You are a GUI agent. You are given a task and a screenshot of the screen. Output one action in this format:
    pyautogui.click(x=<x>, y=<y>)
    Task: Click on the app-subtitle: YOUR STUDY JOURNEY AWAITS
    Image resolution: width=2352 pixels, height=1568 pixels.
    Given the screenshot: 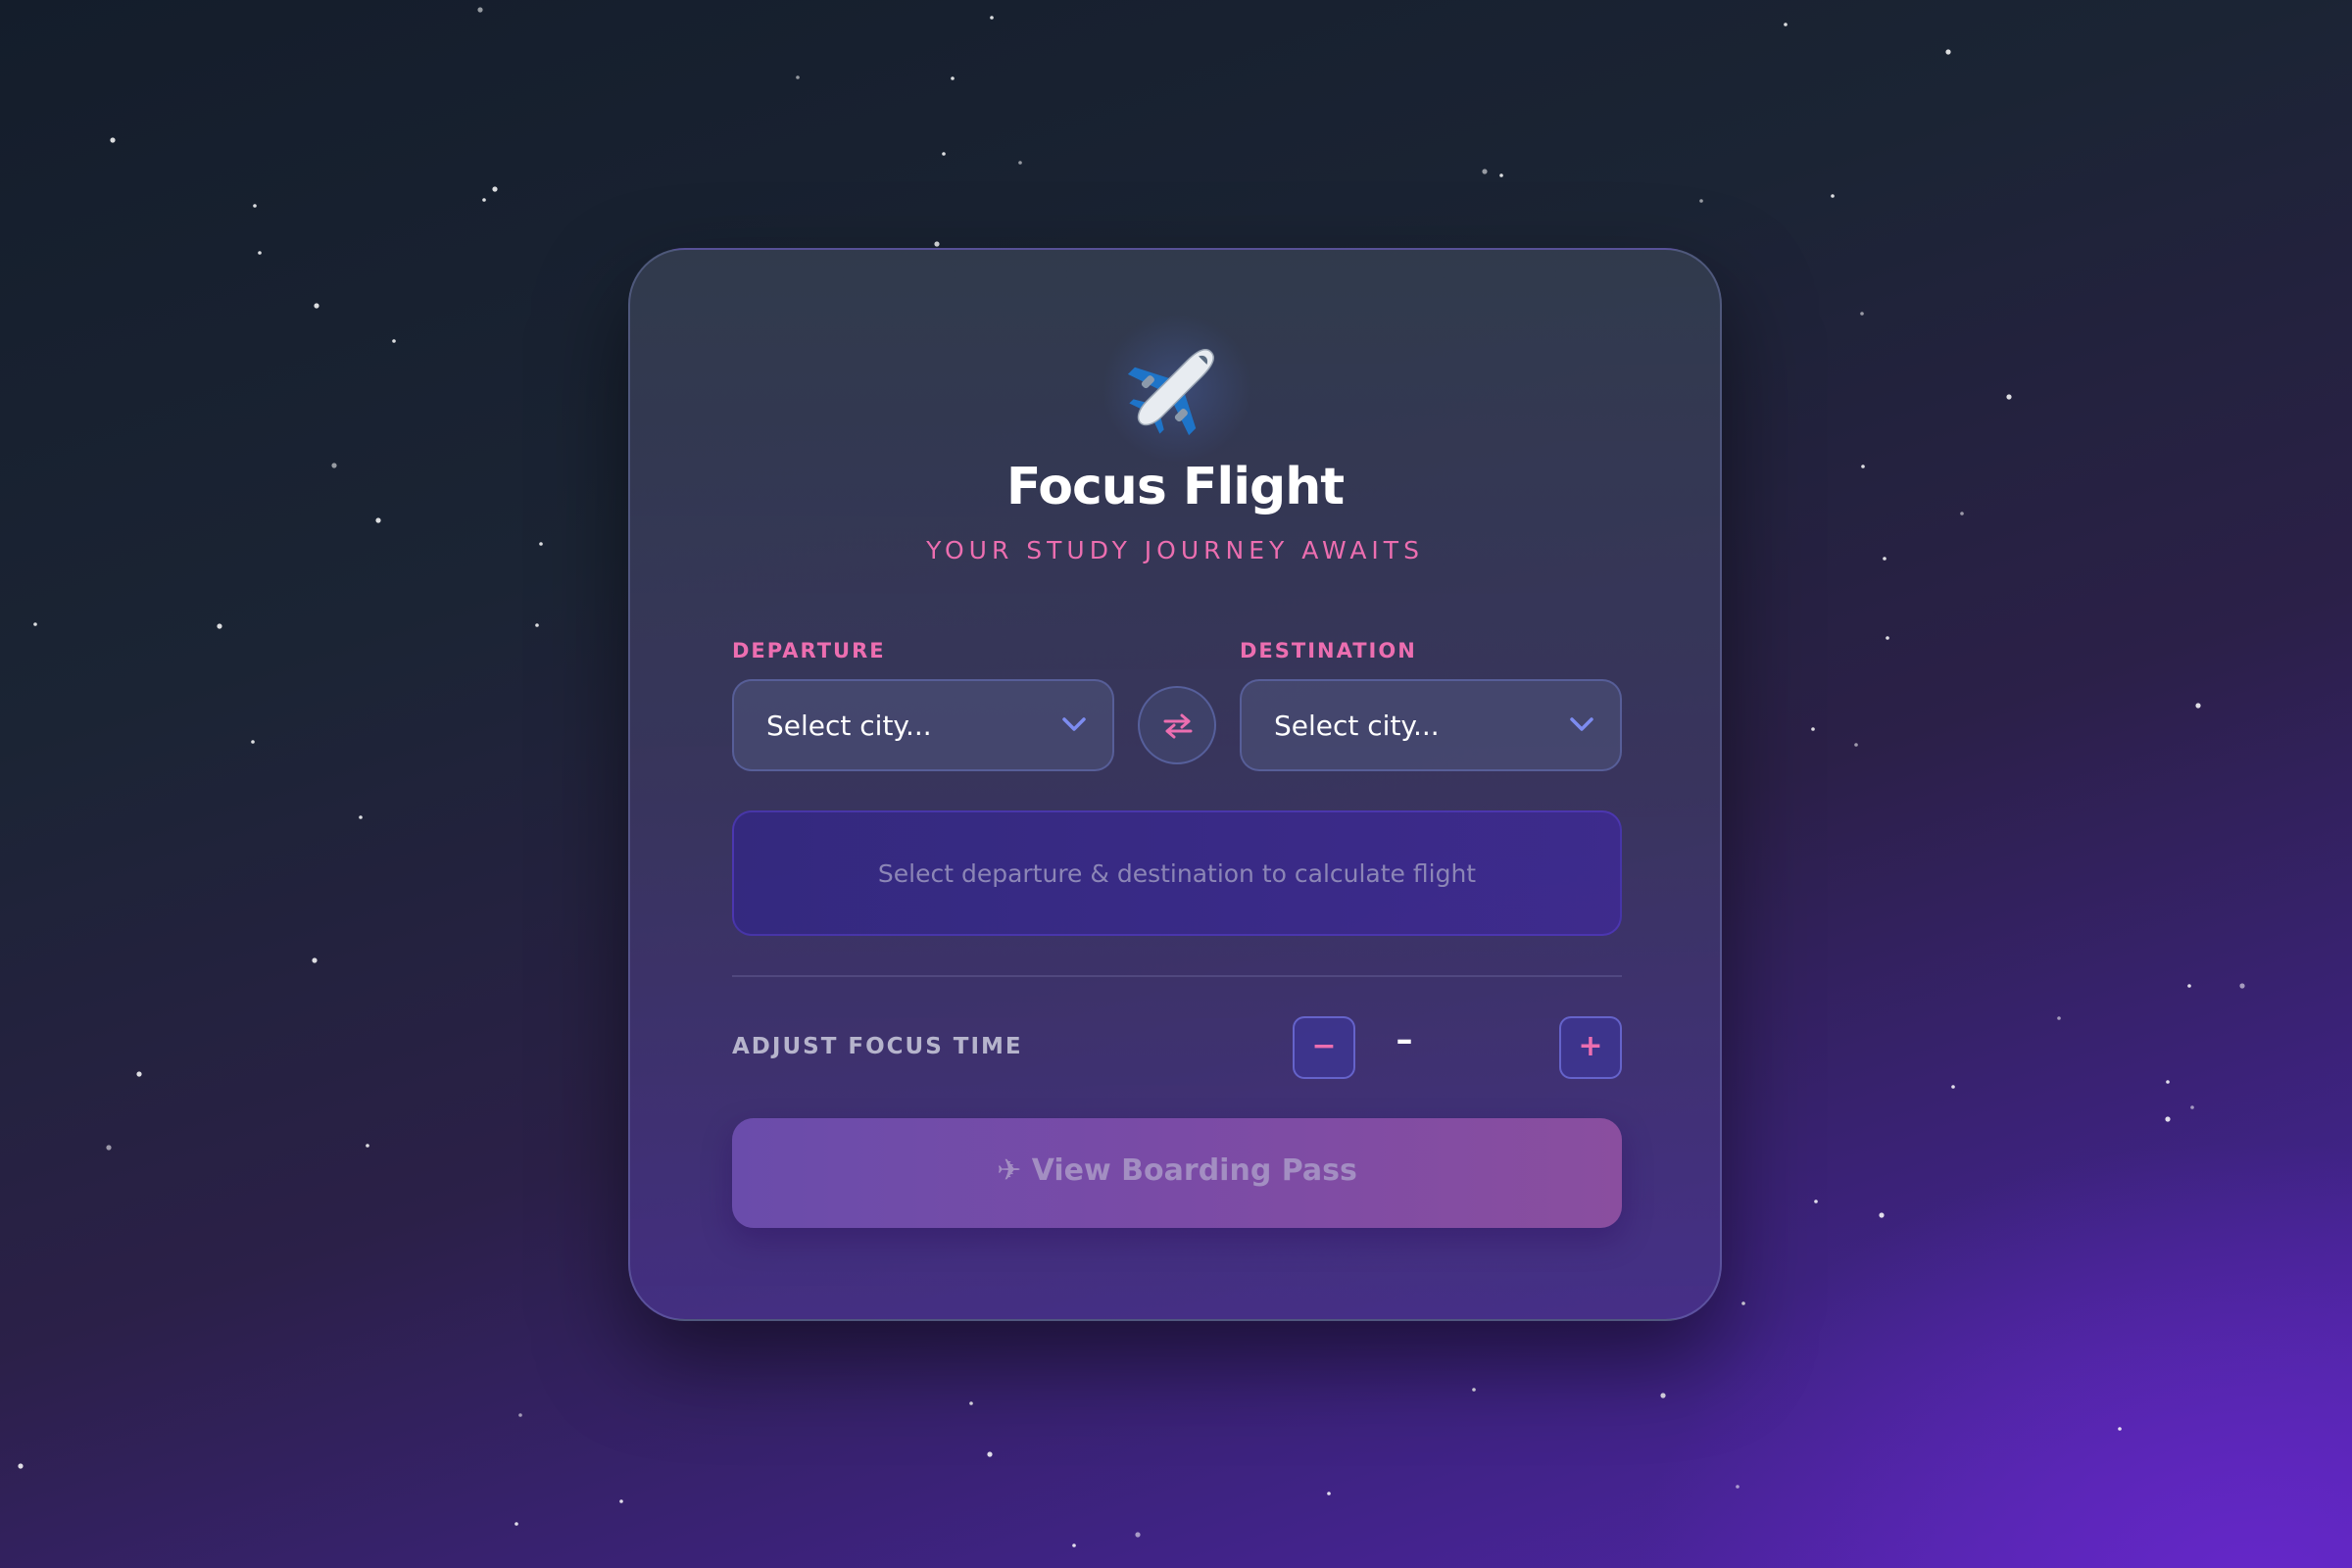 What is the action you would take?
    pyautogui.click(x=1175, y=550)
    